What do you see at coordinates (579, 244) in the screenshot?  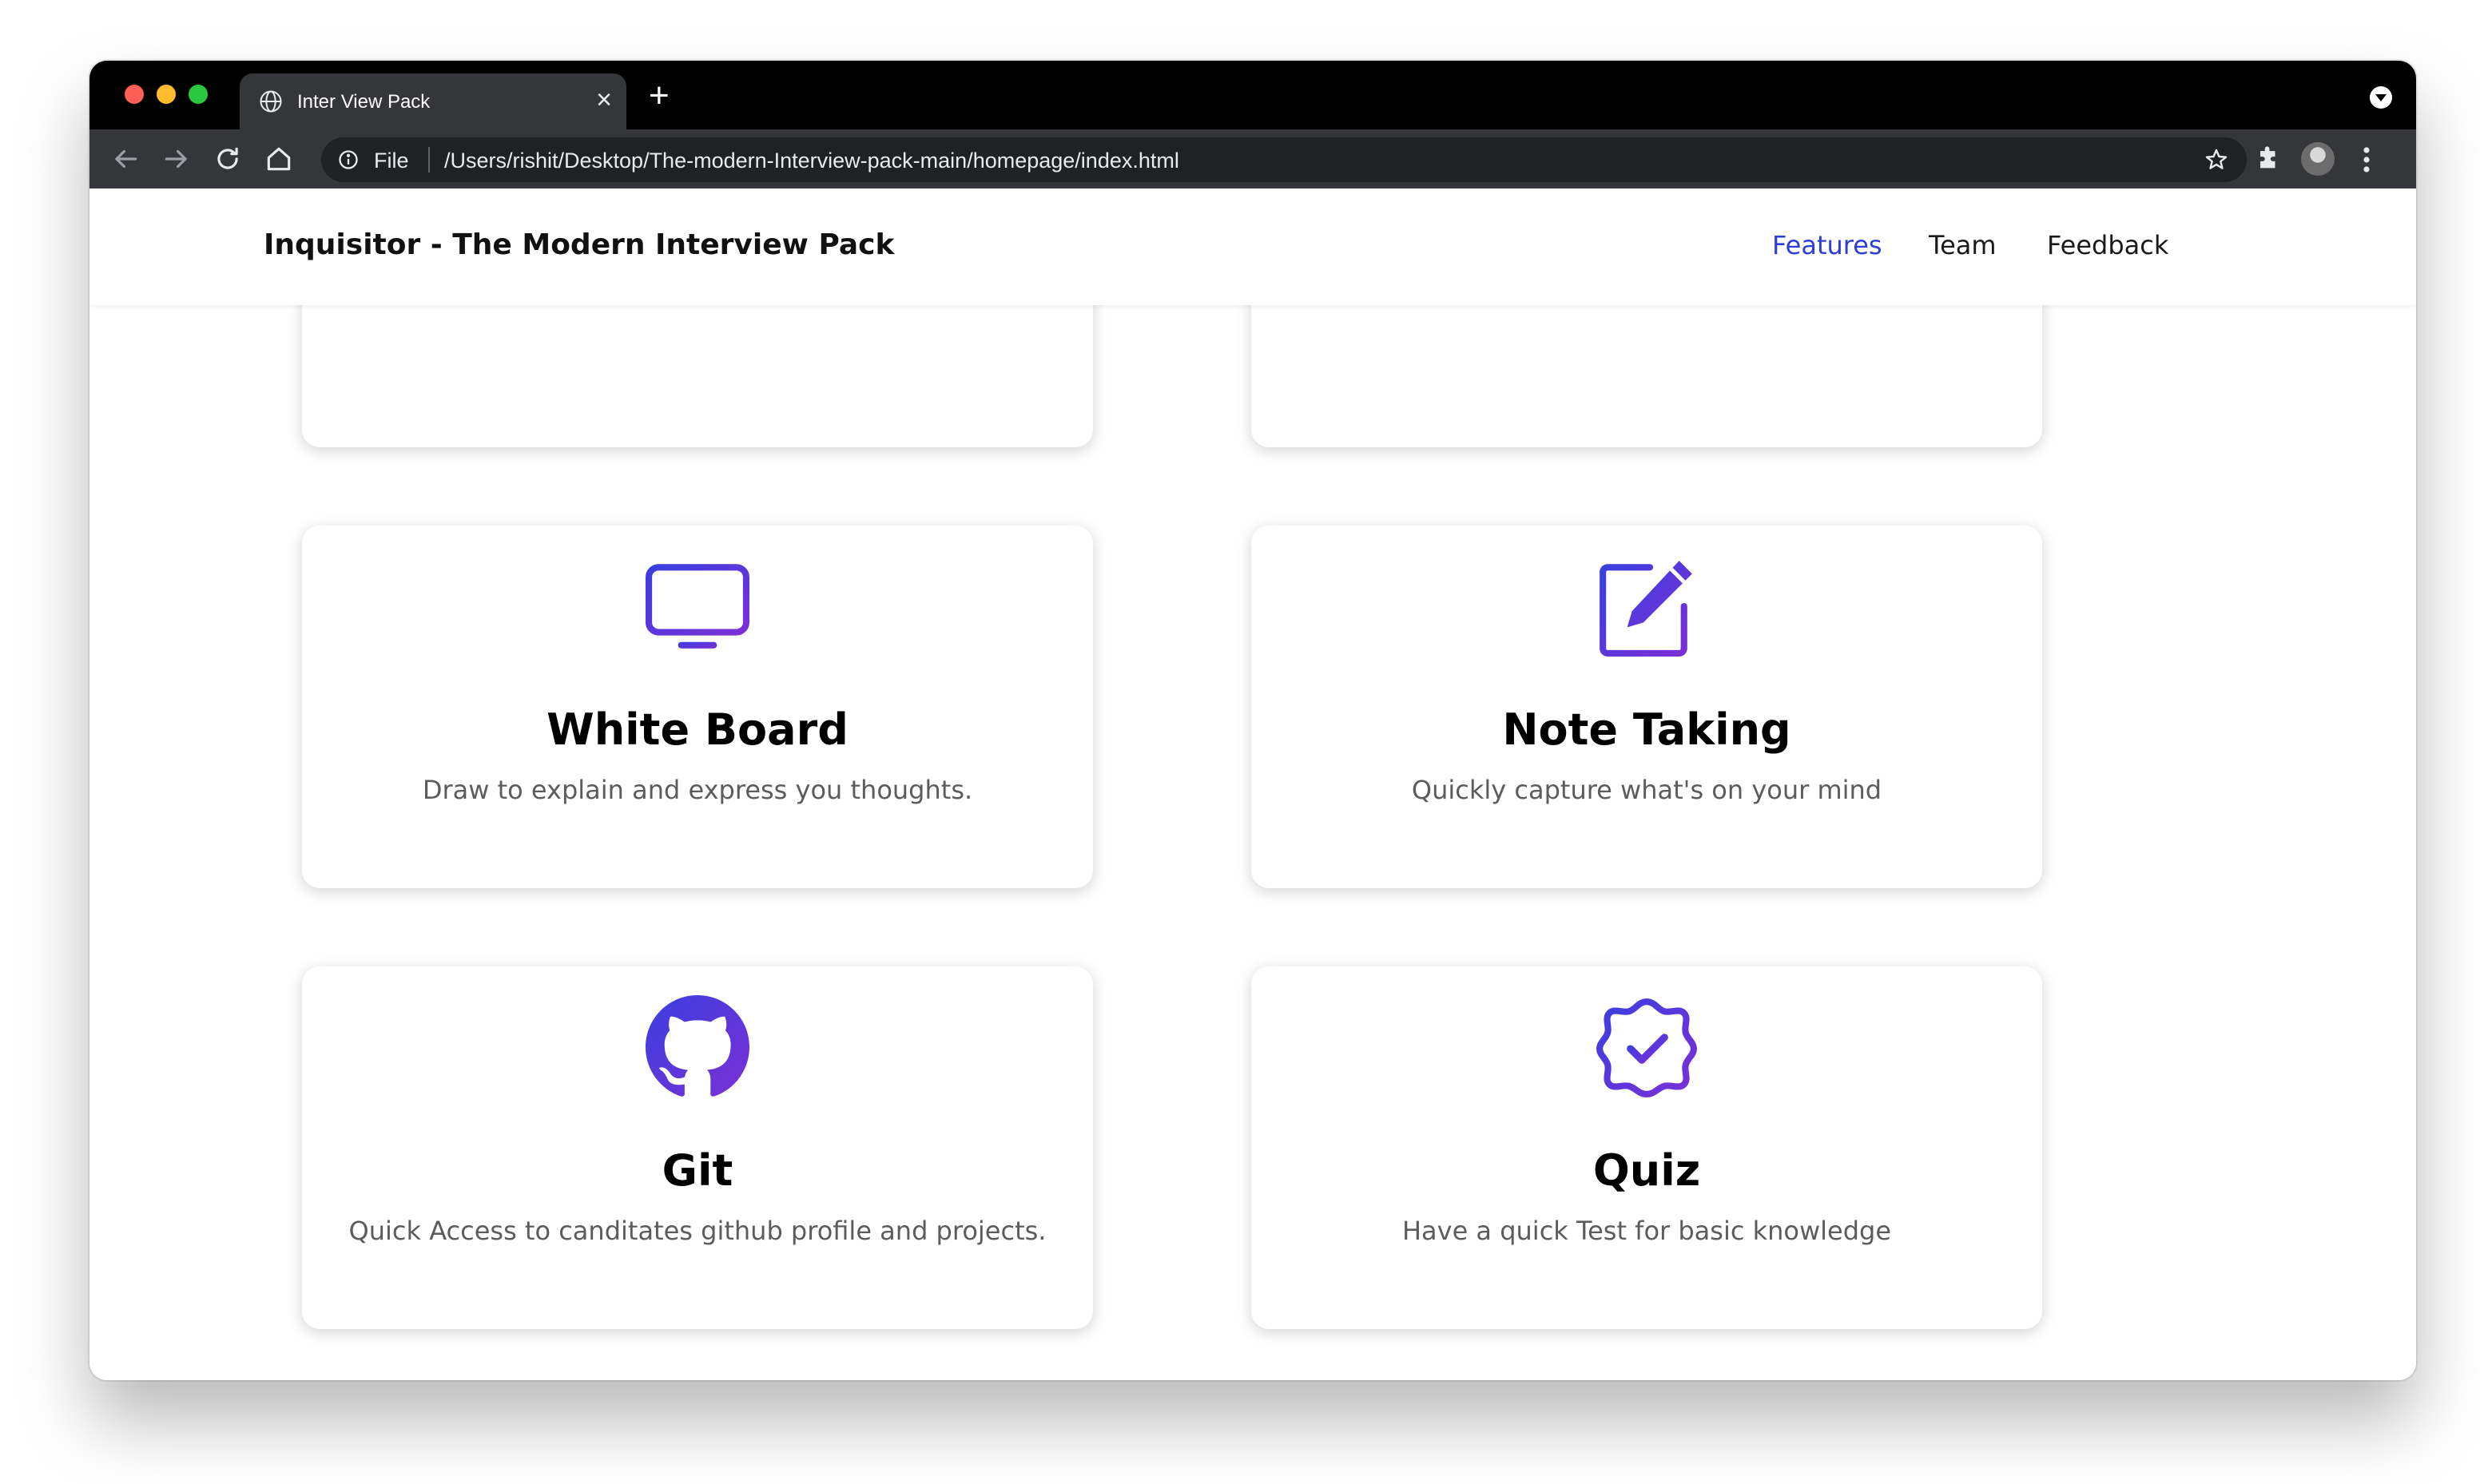 I see `site-brand: Inquisitor - The Modern Interview Pack` at bounding box center [579, 244].